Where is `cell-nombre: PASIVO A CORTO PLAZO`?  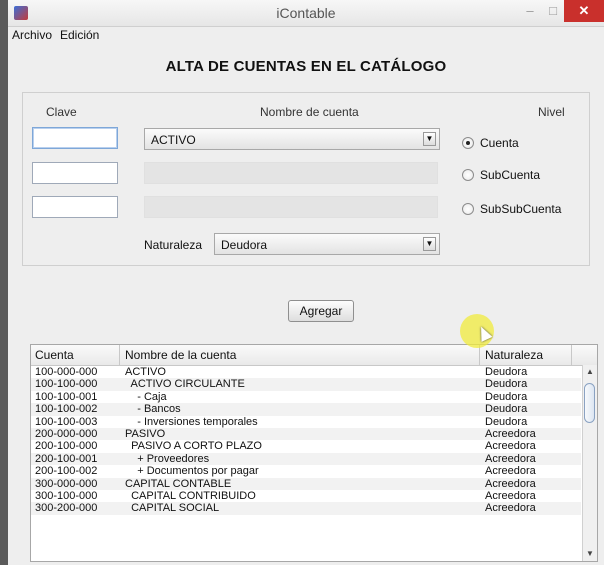
cell-nombre: PASIVO A CORTO PLAZO is located at coordinates (193, 446).